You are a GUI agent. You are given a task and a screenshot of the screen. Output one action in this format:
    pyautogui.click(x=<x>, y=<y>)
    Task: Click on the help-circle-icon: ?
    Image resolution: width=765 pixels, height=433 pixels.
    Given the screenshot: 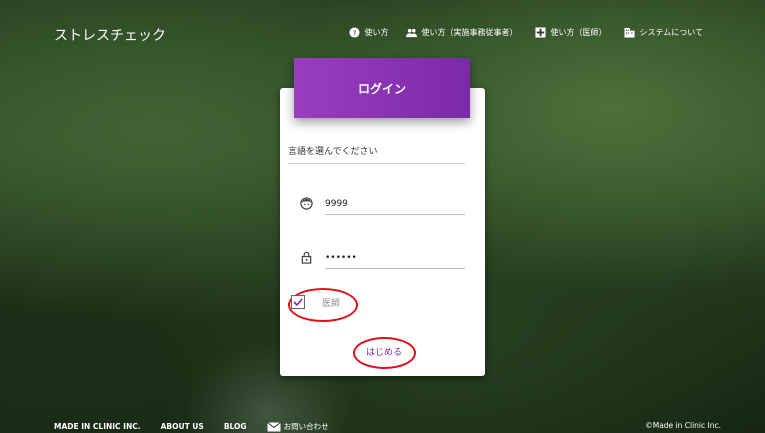 What is the action you would take?
    pyautogui.click(x=355, y=32)
    